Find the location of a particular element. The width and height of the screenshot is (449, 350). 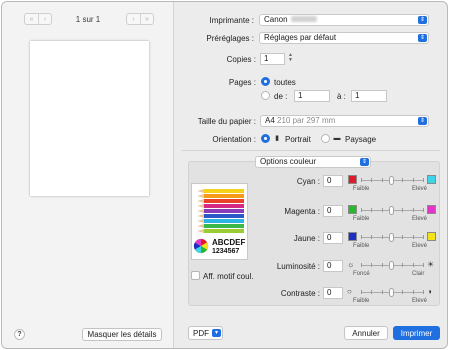

chevron-down-icon: ▾ is located at coordinates (216, 333).